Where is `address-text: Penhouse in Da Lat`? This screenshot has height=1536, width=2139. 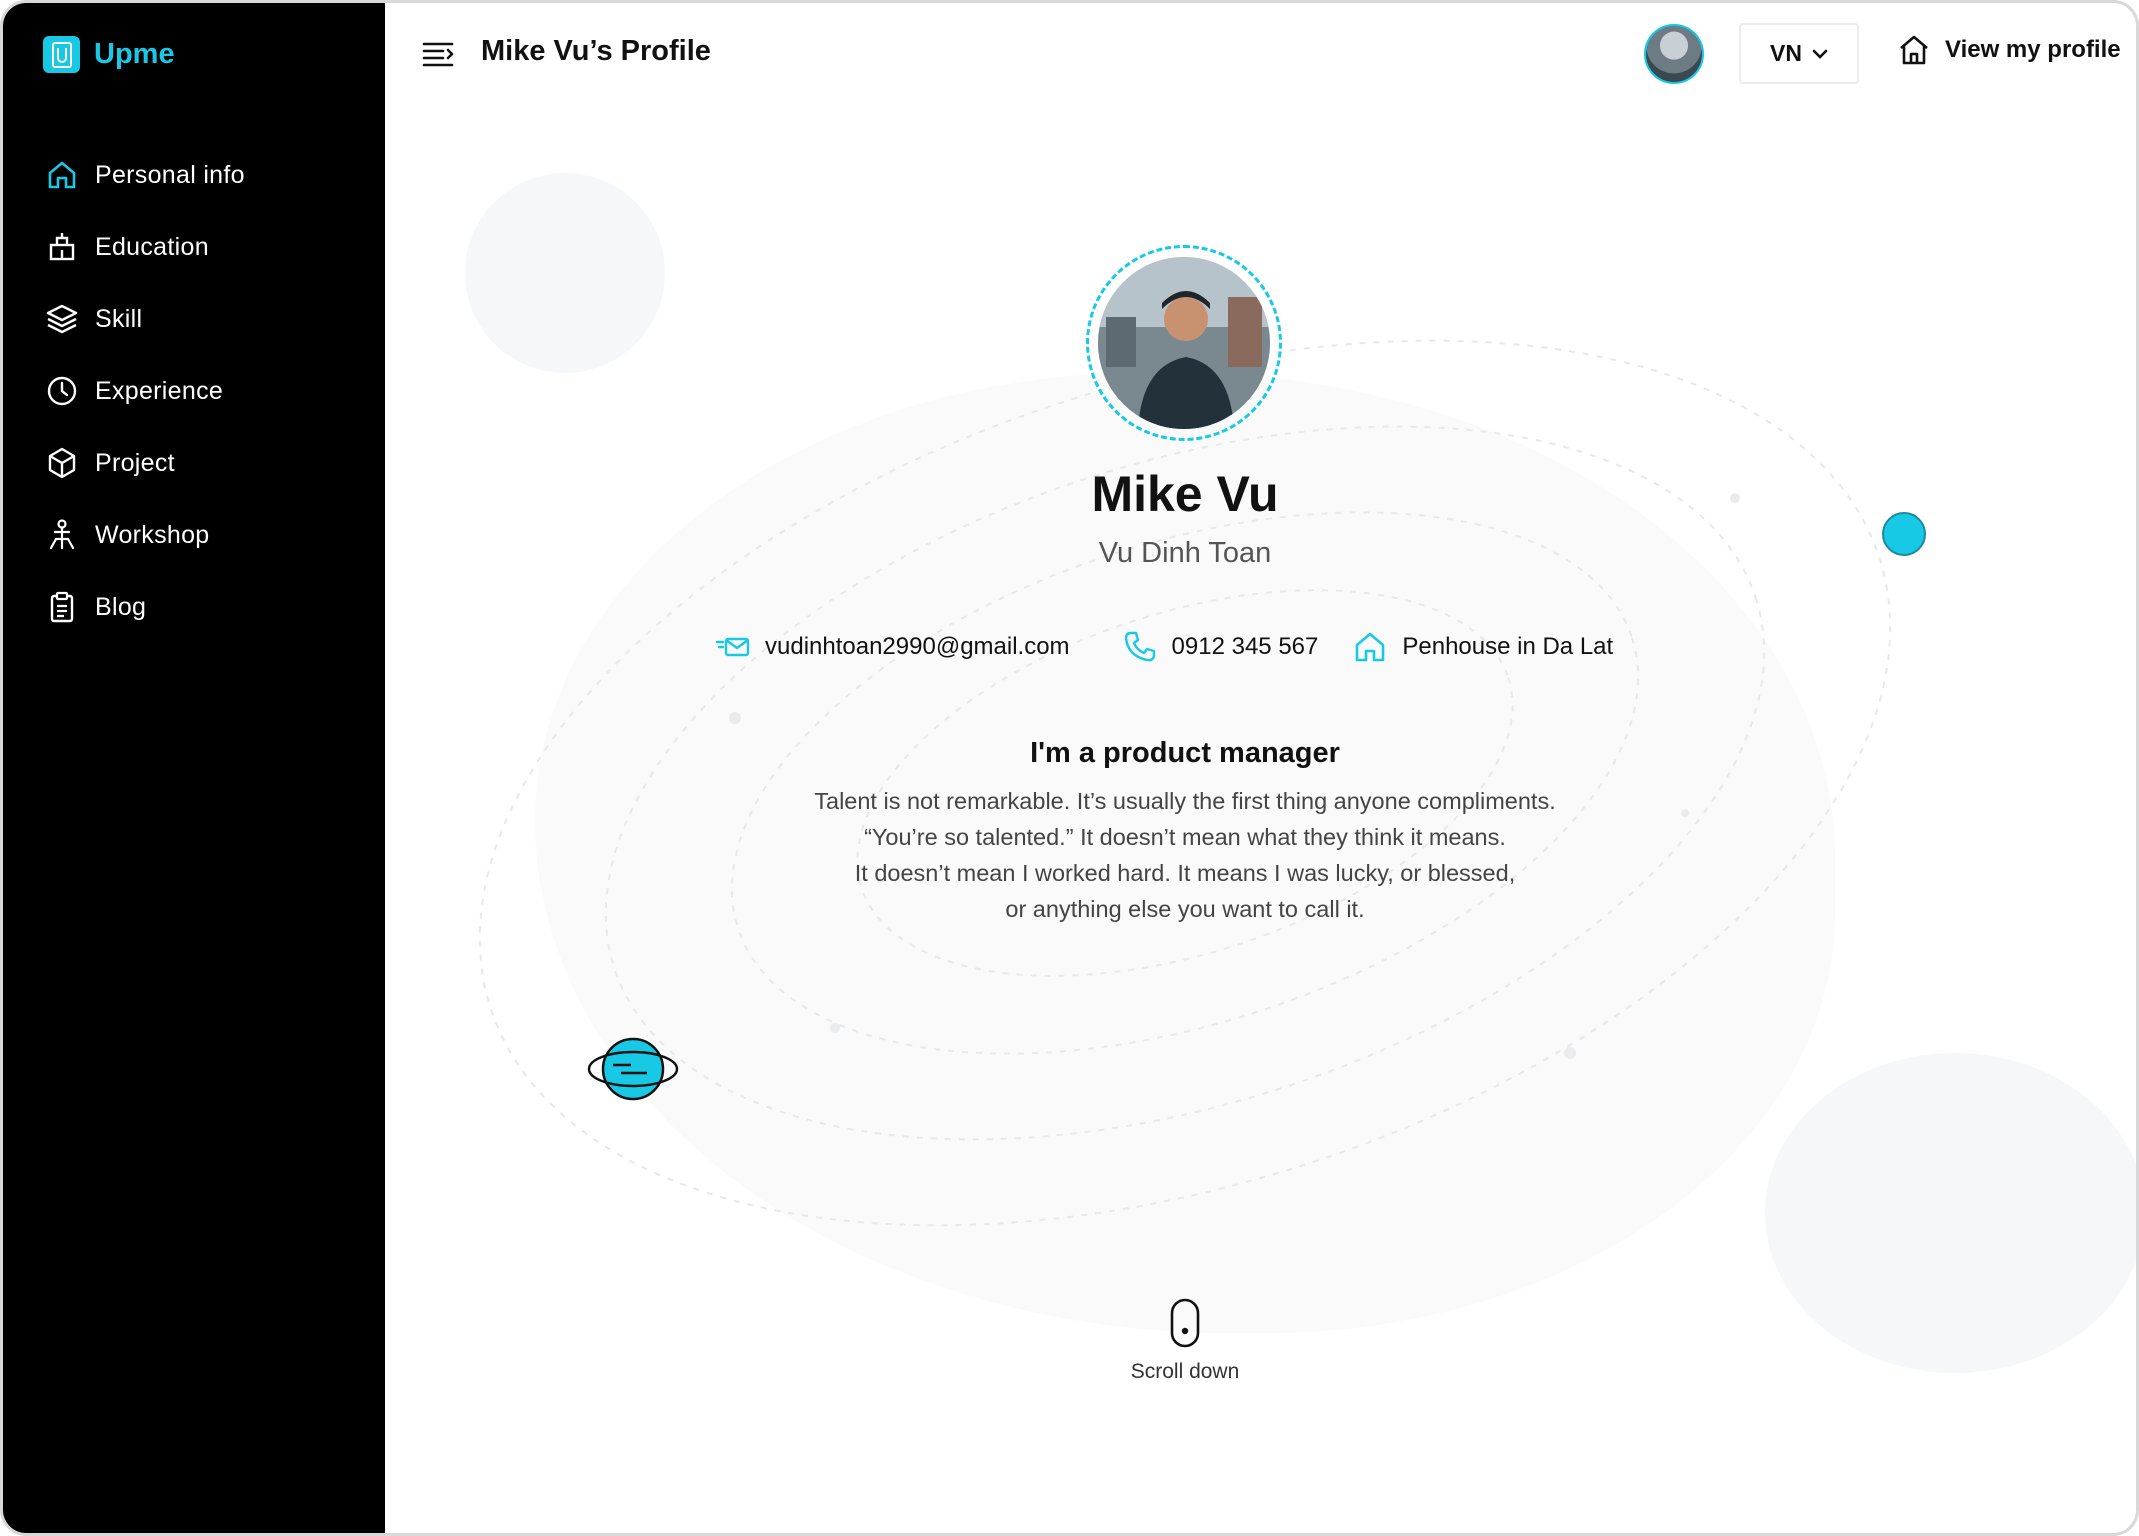
address-text: Penhouse in Da Lat is located at coordinates (1508, 646).